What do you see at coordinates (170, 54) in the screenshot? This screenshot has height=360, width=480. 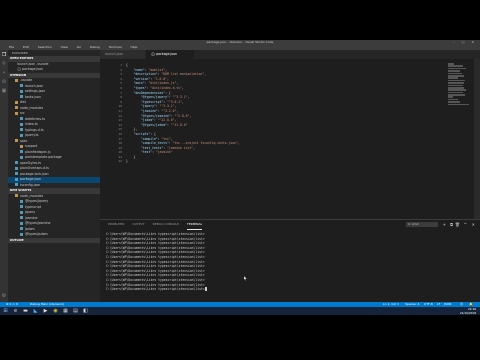 I see `tab-package-json: {} package.json` at bounding box center [170, 54].